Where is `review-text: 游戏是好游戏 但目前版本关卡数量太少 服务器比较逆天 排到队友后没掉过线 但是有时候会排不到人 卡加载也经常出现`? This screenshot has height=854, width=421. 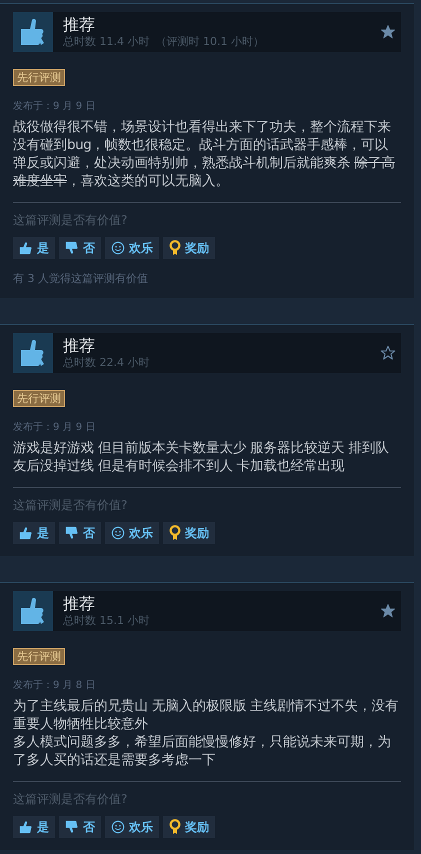
review-text: 游戏是好游戏 但目前版本关卡数量太少 服务器比较逆天 排到队友后没掉过线 但是有时候会排不到人 卡加载也经常出现 is located at coordinates (201, 457).